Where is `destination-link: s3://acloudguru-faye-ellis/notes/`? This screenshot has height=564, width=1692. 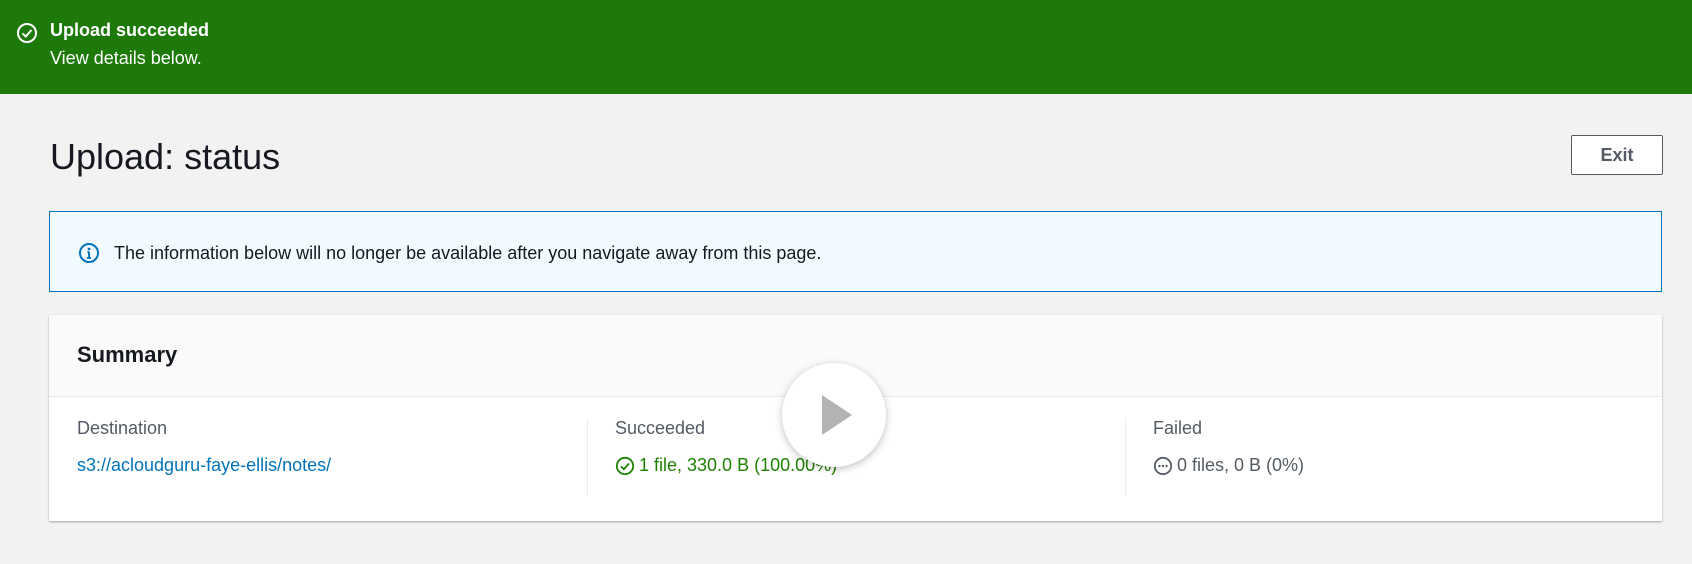 destination-link: s3://acloudguru-faye-ellis/notes/ is located at coordinates (204, 465).